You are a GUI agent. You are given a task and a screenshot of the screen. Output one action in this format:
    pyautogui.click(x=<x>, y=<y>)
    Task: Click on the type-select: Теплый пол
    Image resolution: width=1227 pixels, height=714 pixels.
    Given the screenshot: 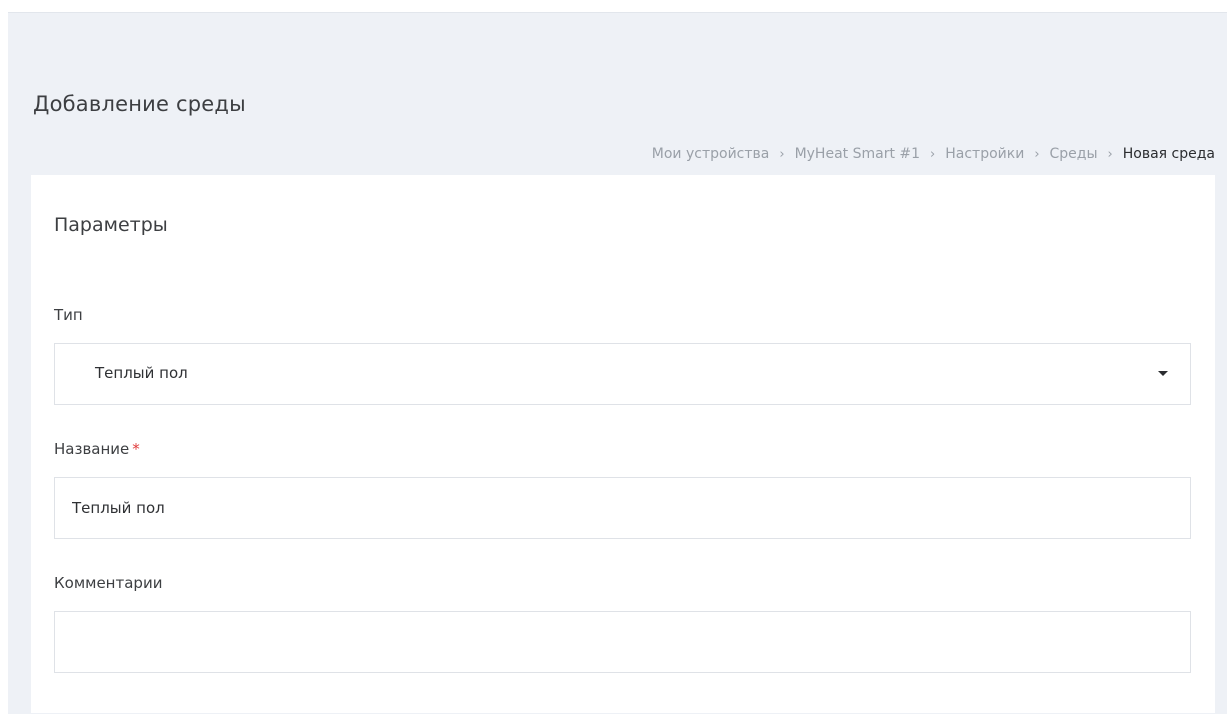 What is the action you would take?
    pyautogui.click(x=622, y=374)
    